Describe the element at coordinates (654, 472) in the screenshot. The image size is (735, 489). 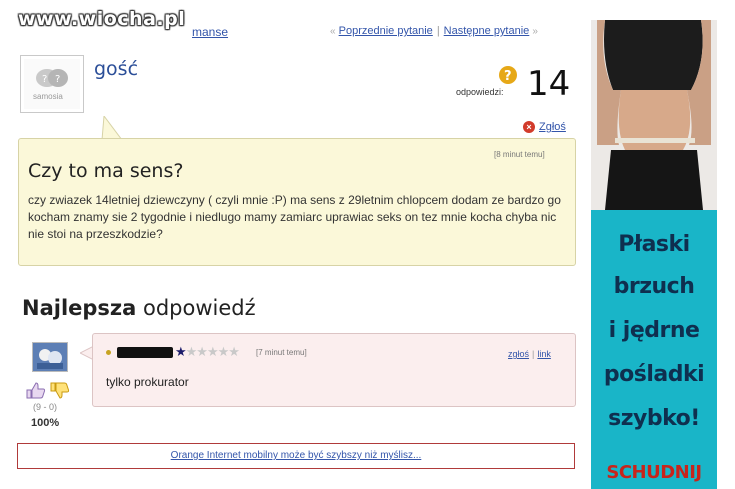
I see `side-ad-cta: SCHUDNIJ` at that location.